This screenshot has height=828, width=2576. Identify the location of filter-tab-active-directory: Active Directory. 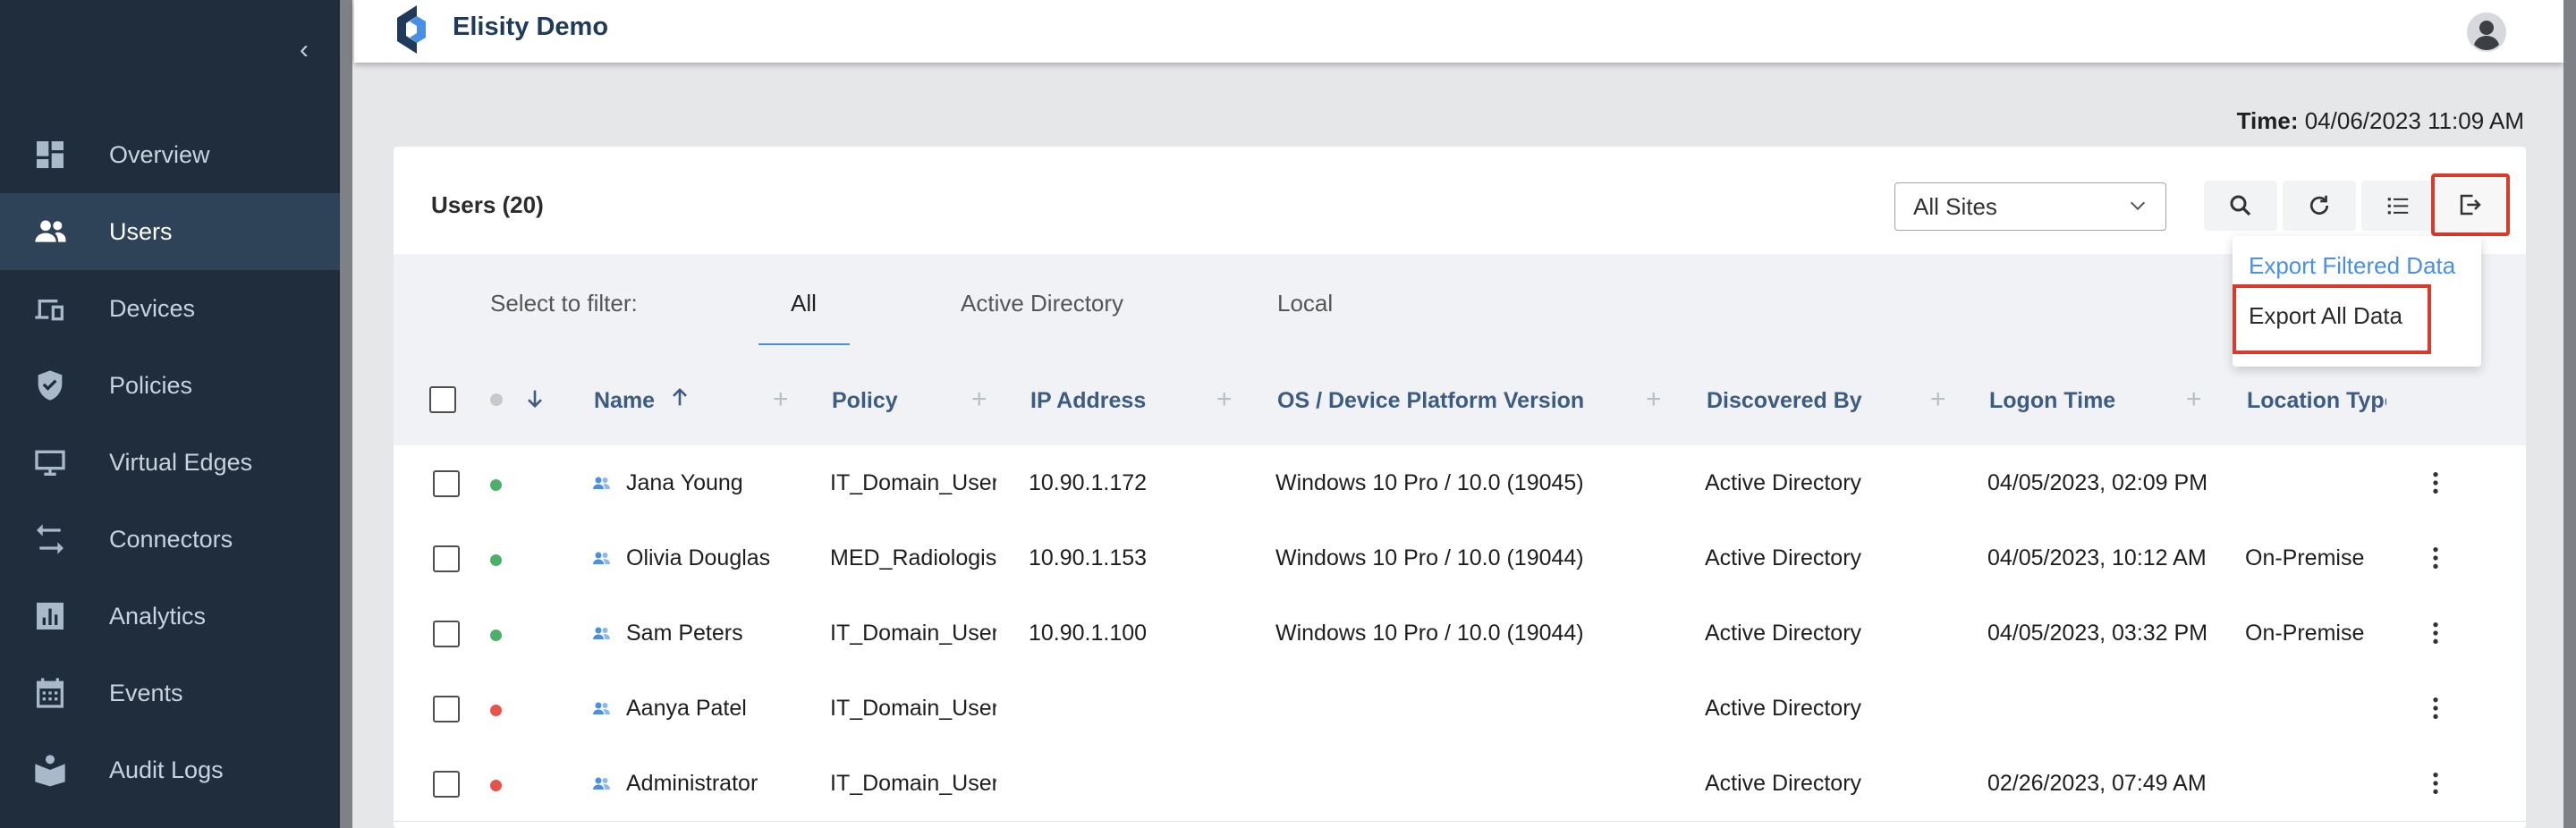
(1042, 304).